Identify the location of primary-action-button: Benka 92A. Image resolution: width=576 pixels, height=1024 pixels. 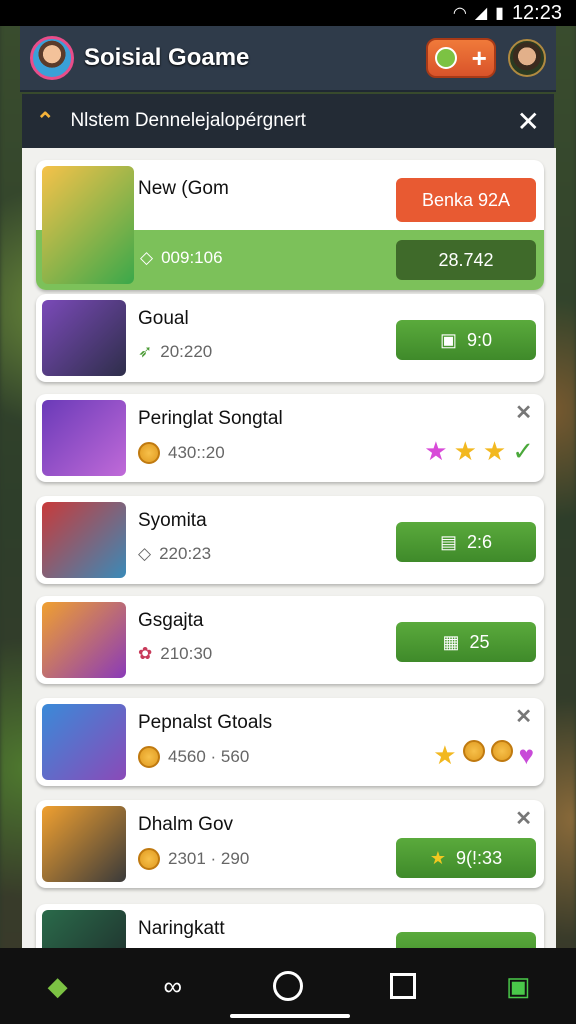
(466, 200).